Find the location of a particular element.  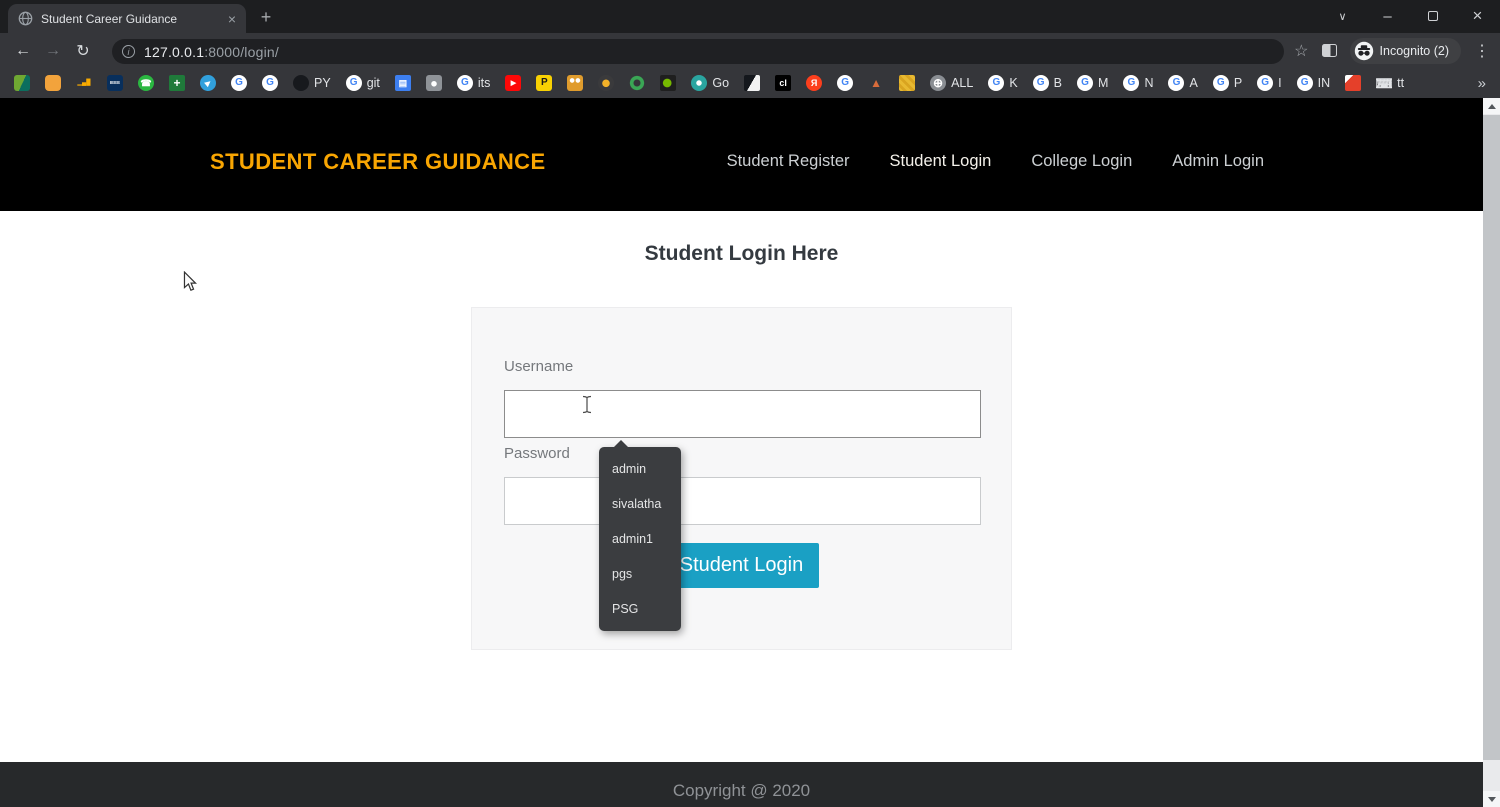

cart-icon is located at coordinates (606, 83).